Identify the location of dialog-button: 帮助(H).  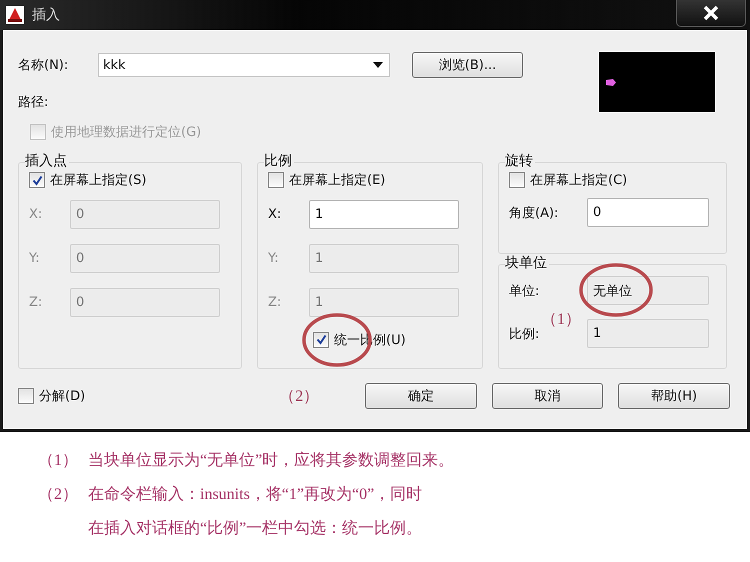
(674, 396).